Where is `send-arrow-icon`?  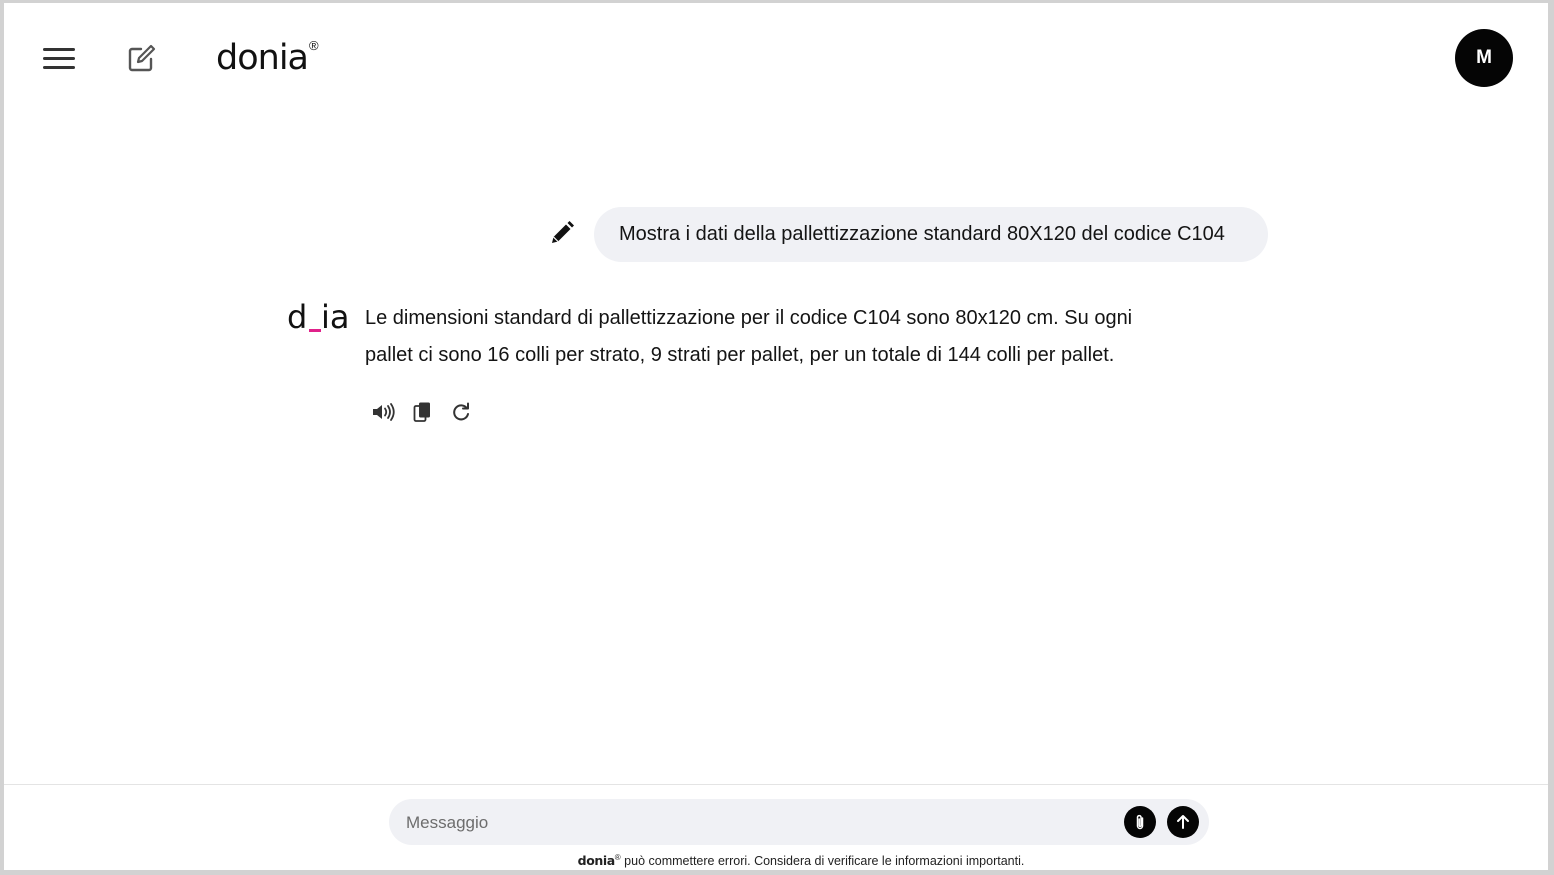 send-arrow-icon is located at coordinates (1183, 822).